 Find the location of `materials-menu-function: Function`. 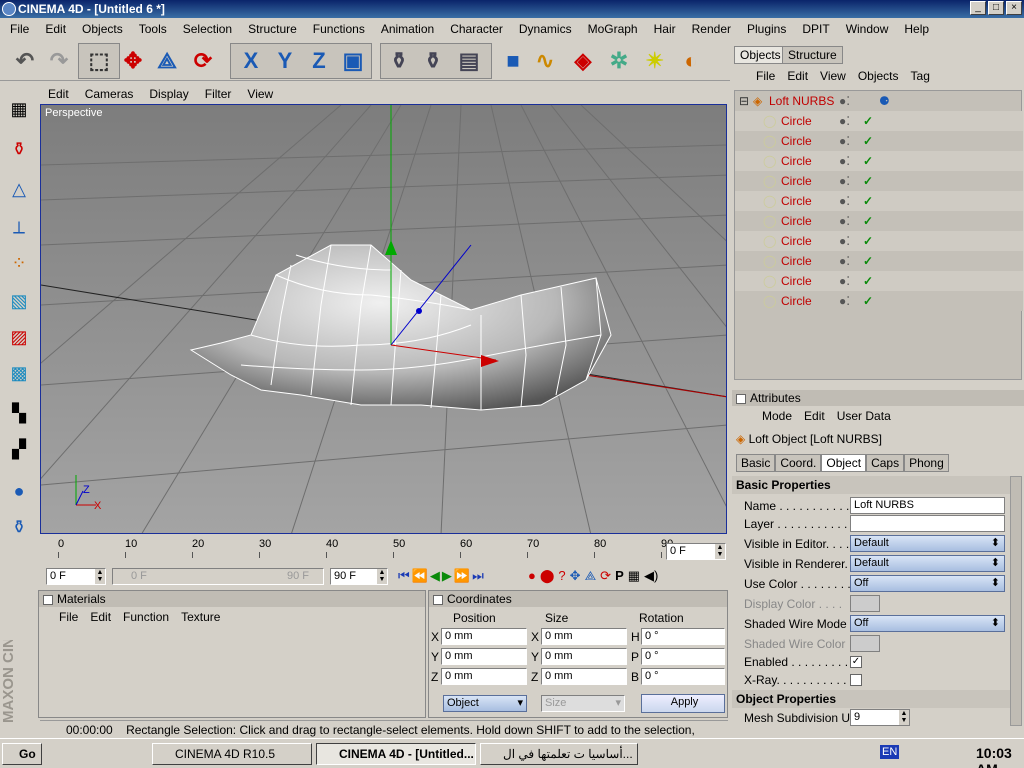

materials-menu-function: Function is located at coordinates (146, 617).